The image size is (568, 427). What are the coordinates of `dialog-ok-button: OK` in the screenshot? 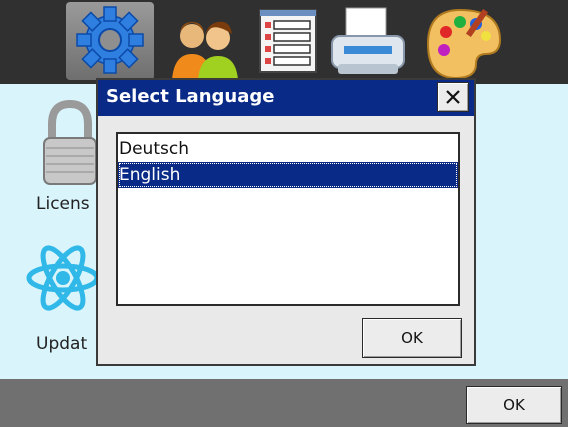 It's located at (412, 338).